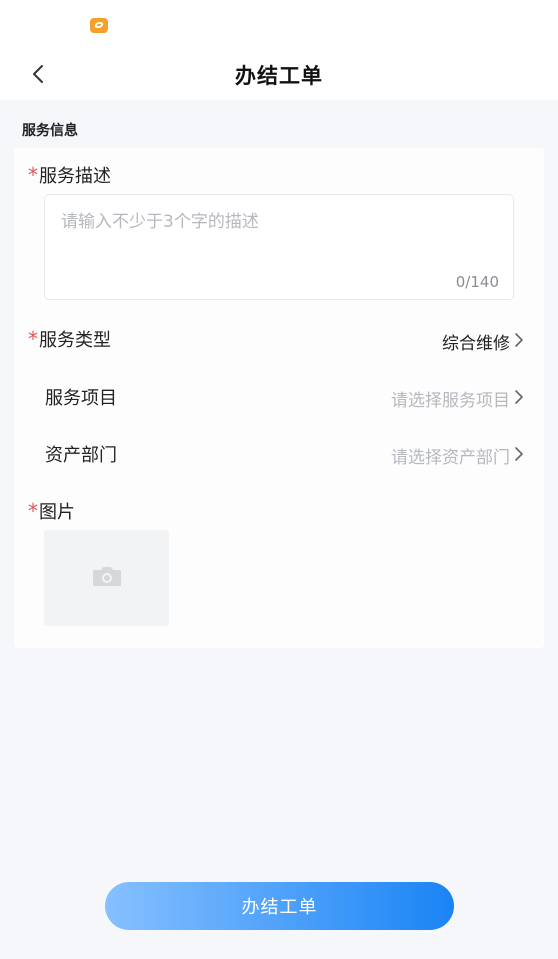  What do you see at coordinates (81, 398) in the screenshot?
I see `service-item-label: 服务项目` at bounding box center [81, 398].